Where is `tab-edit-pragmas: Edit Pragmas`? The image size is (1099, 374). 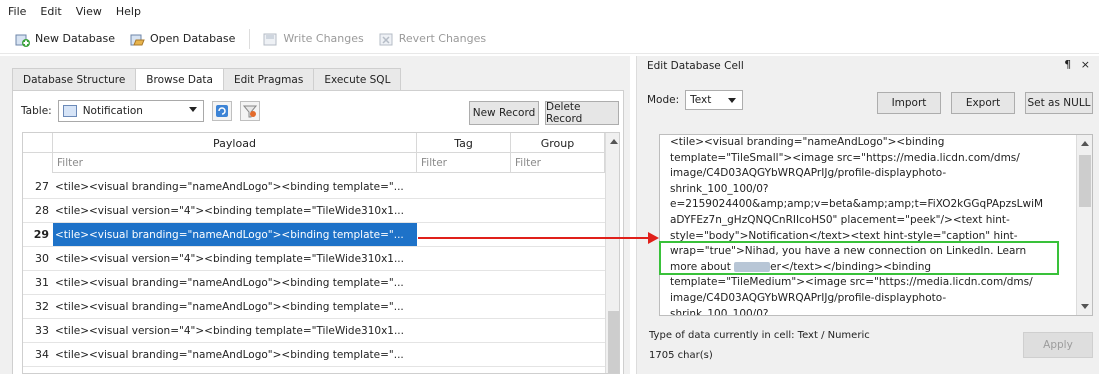 tab-edit-pragmas: Edit Pragmas is located at coordinates (268, 79).